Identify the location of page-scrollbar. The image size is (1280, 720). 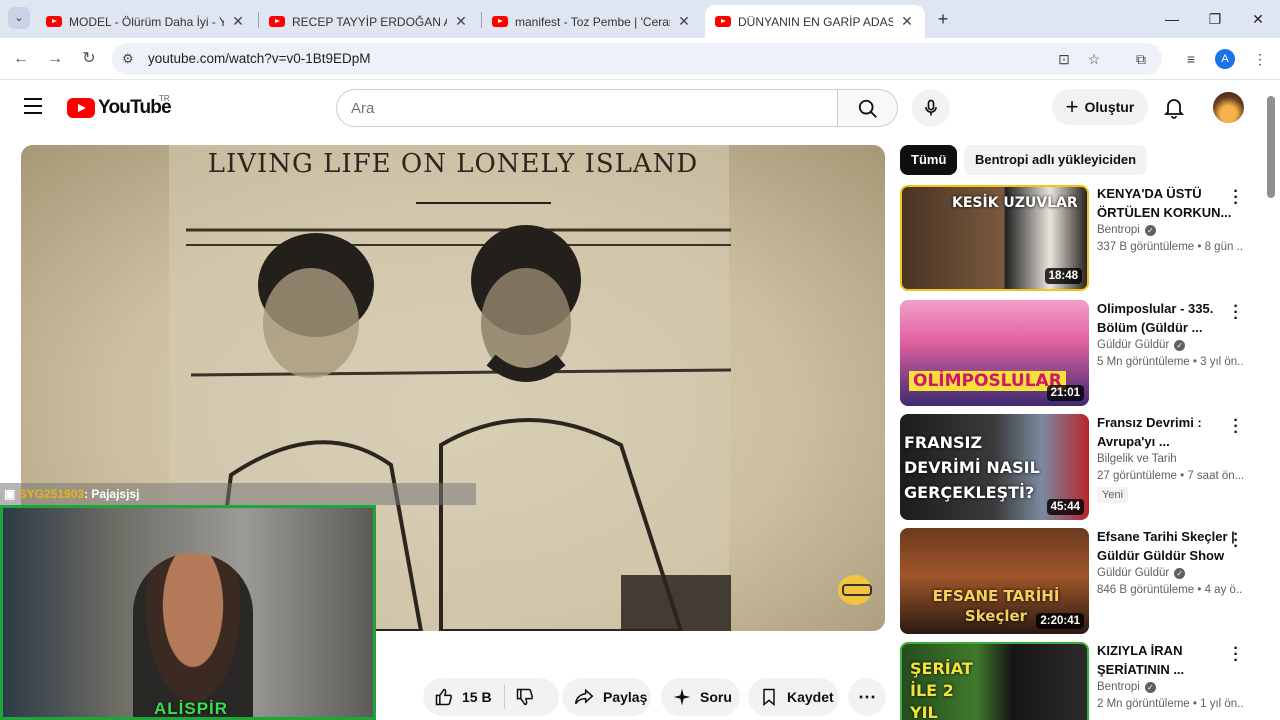
(1271, 408).